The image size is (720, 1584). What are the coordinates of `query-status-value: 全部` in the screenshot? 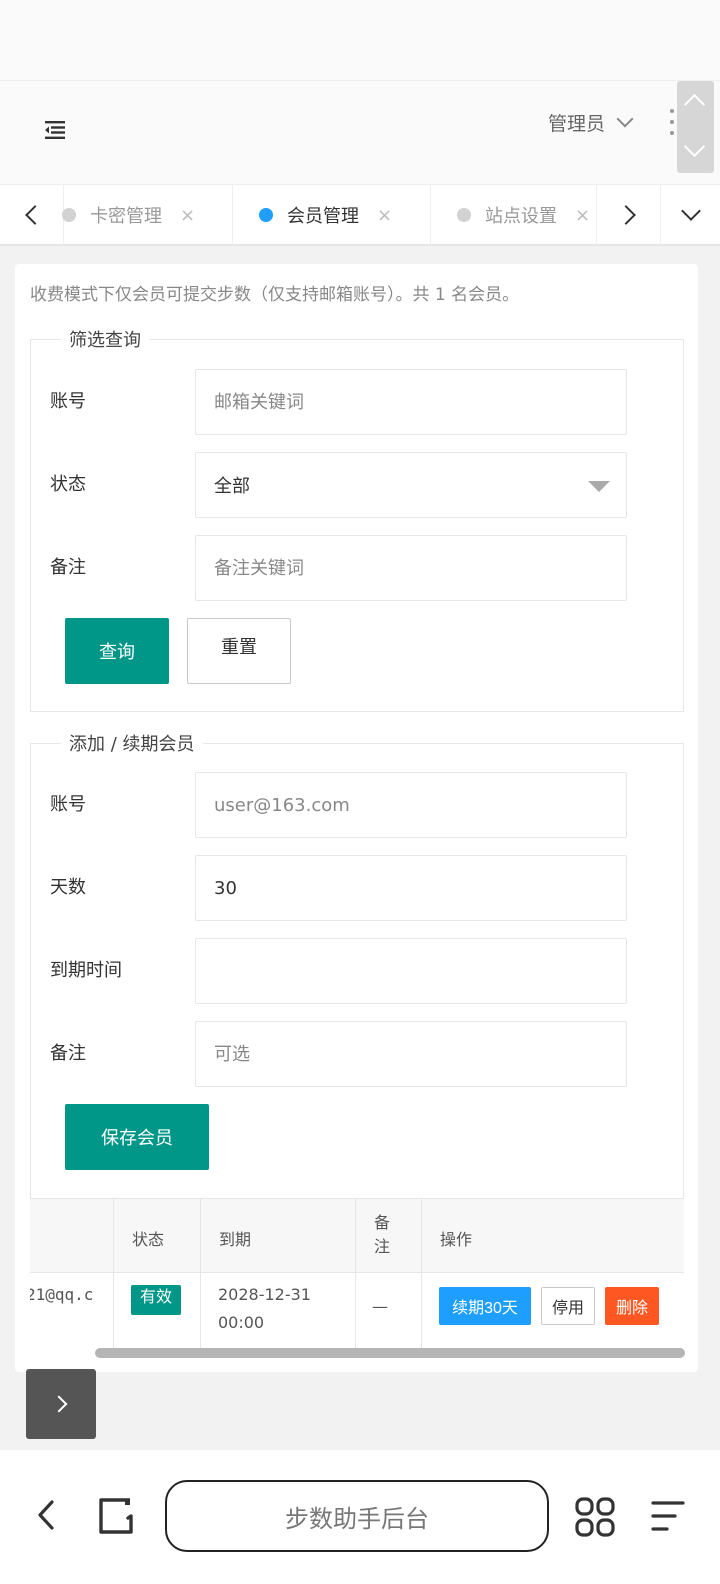 It's located at (232, 486).